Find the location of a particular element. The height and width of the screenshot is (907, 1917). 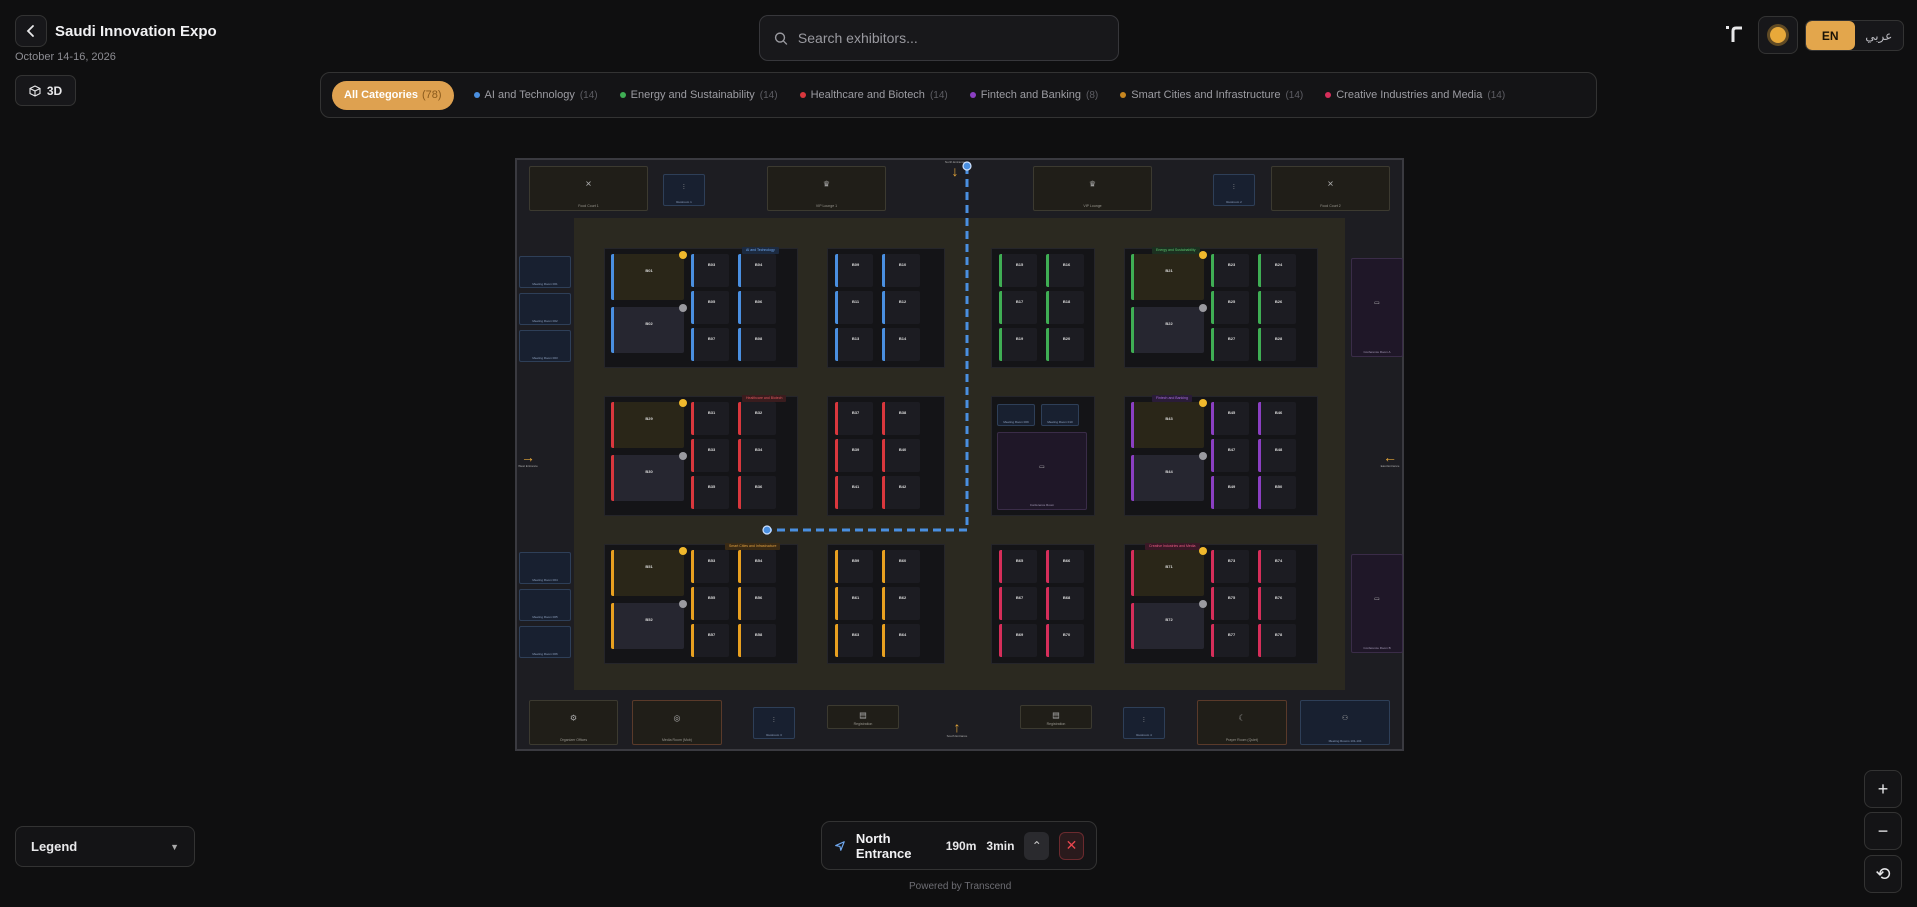

event-date: October 14-16, 2026 is located at coordinates (65, 57).